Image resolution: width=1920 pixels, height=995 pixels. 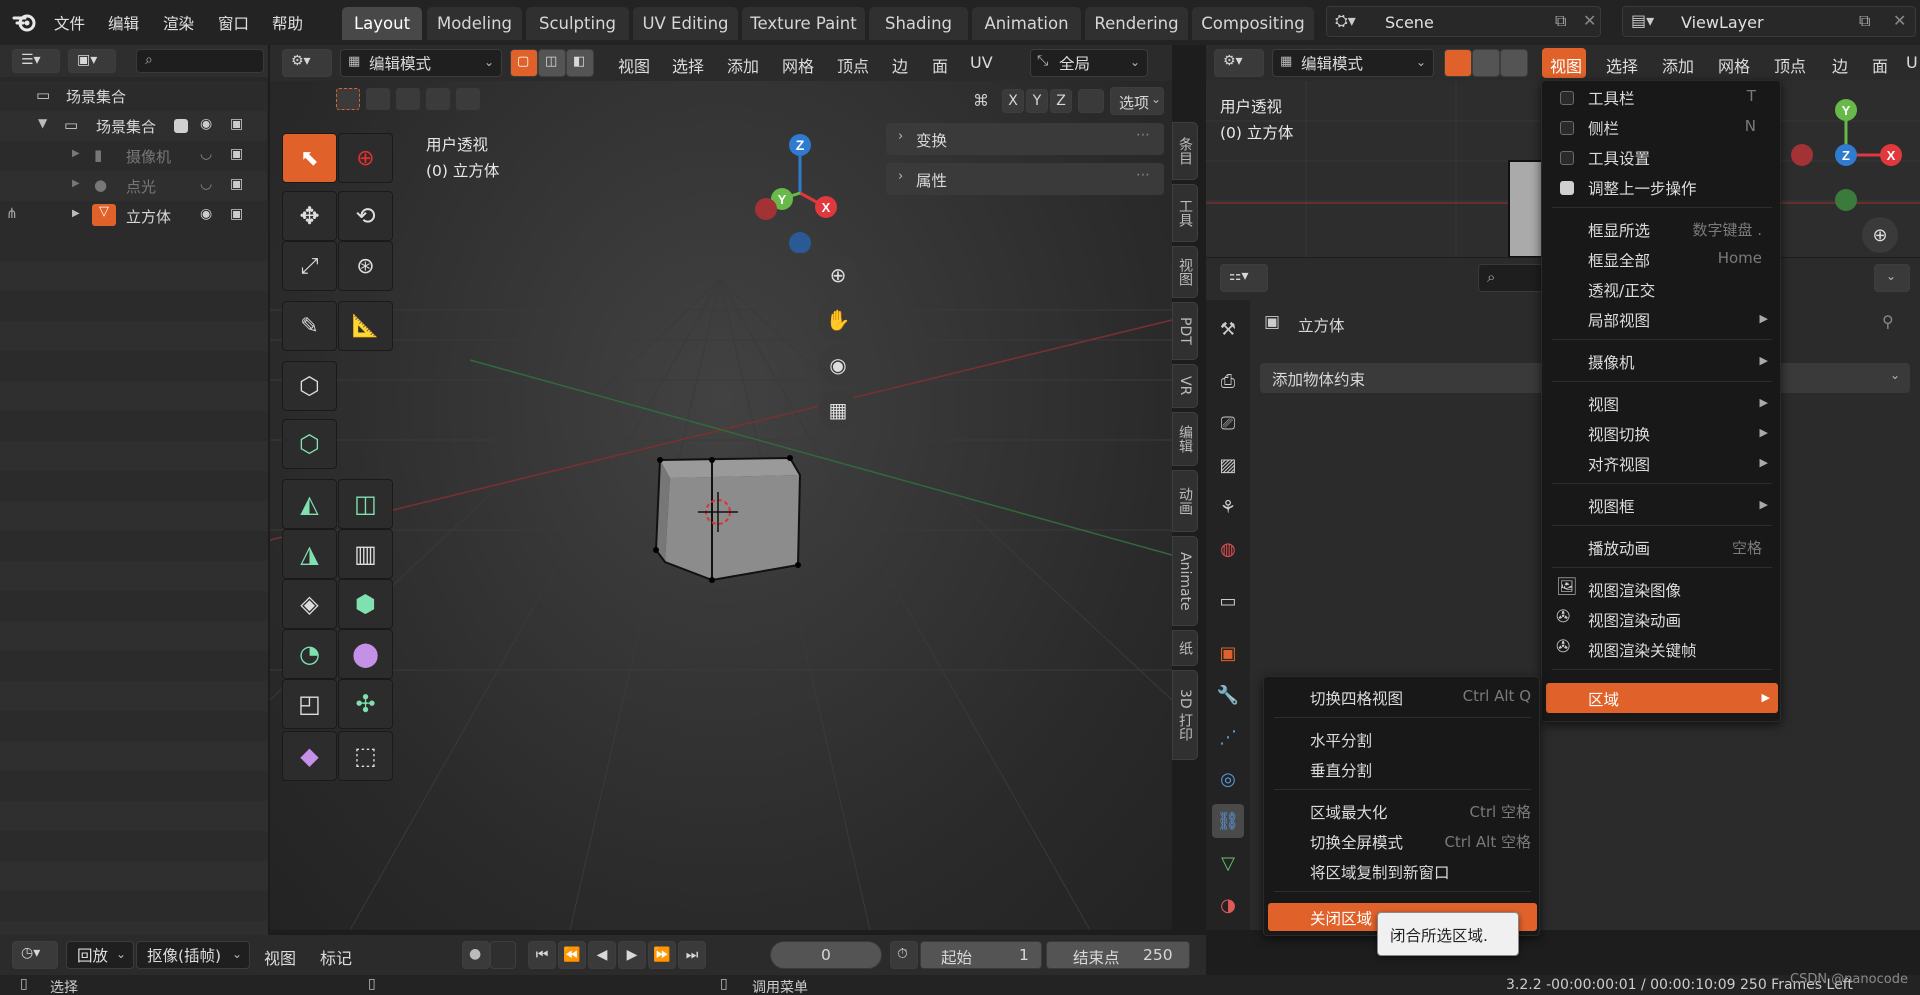 I want to click on display-mode-button: ▣▾, so click(x=92, y=61).